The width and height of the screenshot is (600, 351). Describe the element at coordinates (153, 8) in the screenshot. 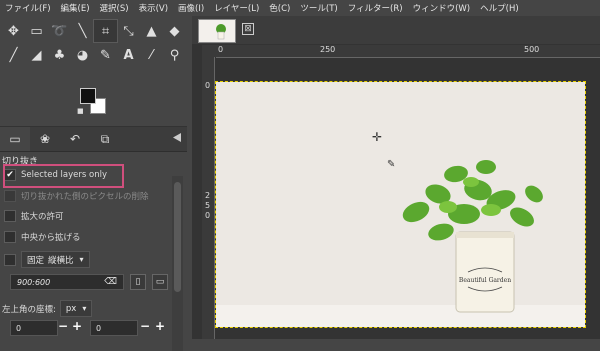

I see `menu-item: 表示(V)` at that location.